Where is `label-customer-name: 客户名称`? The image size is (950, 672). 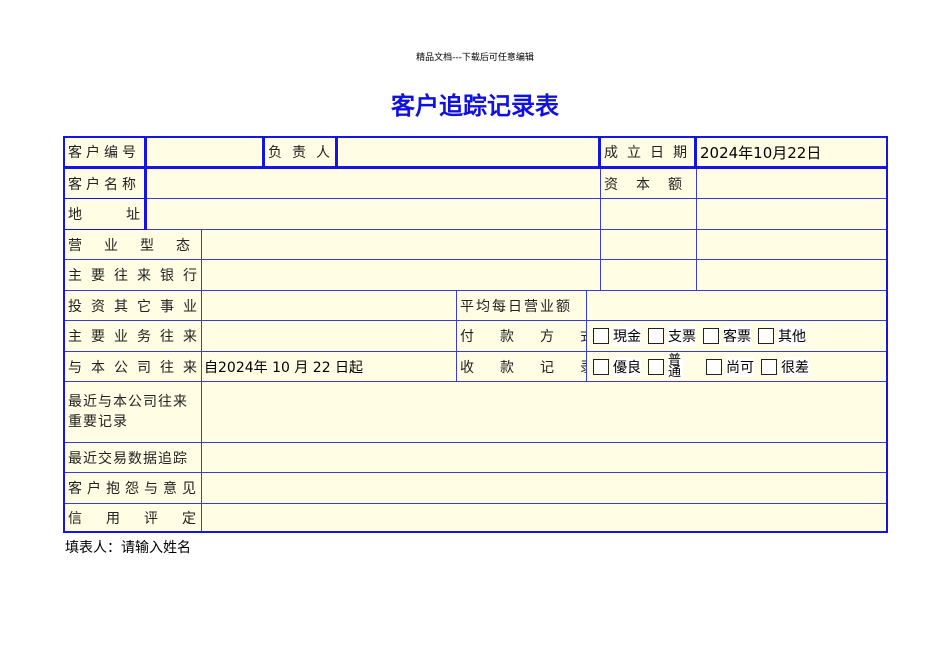
label-customer-name: 客户名称 is located at coordinates (106, 184).